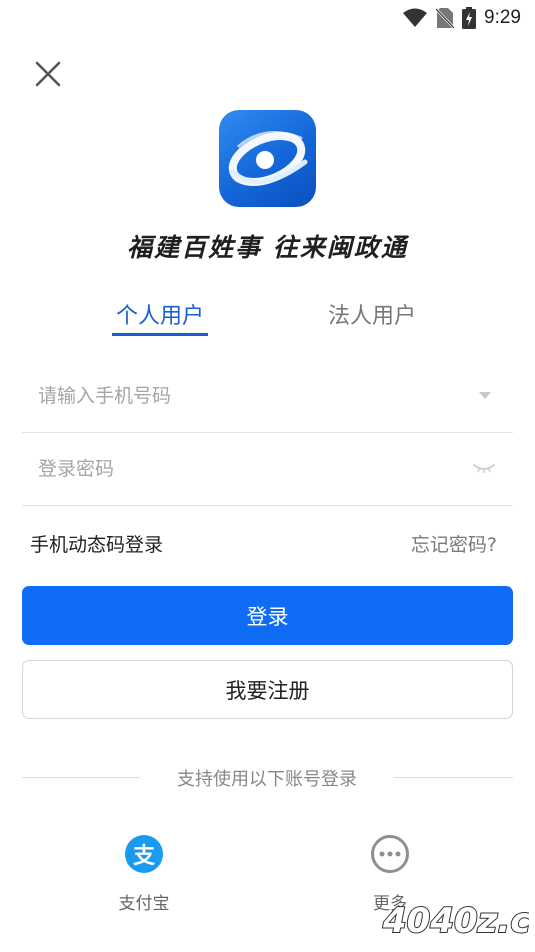 The height and width of the screenshot is (952, 535). Describe the element at coordinates (96, 543) in the screenshot. I see `sms-login-link: 手机动态码登录` at that location.